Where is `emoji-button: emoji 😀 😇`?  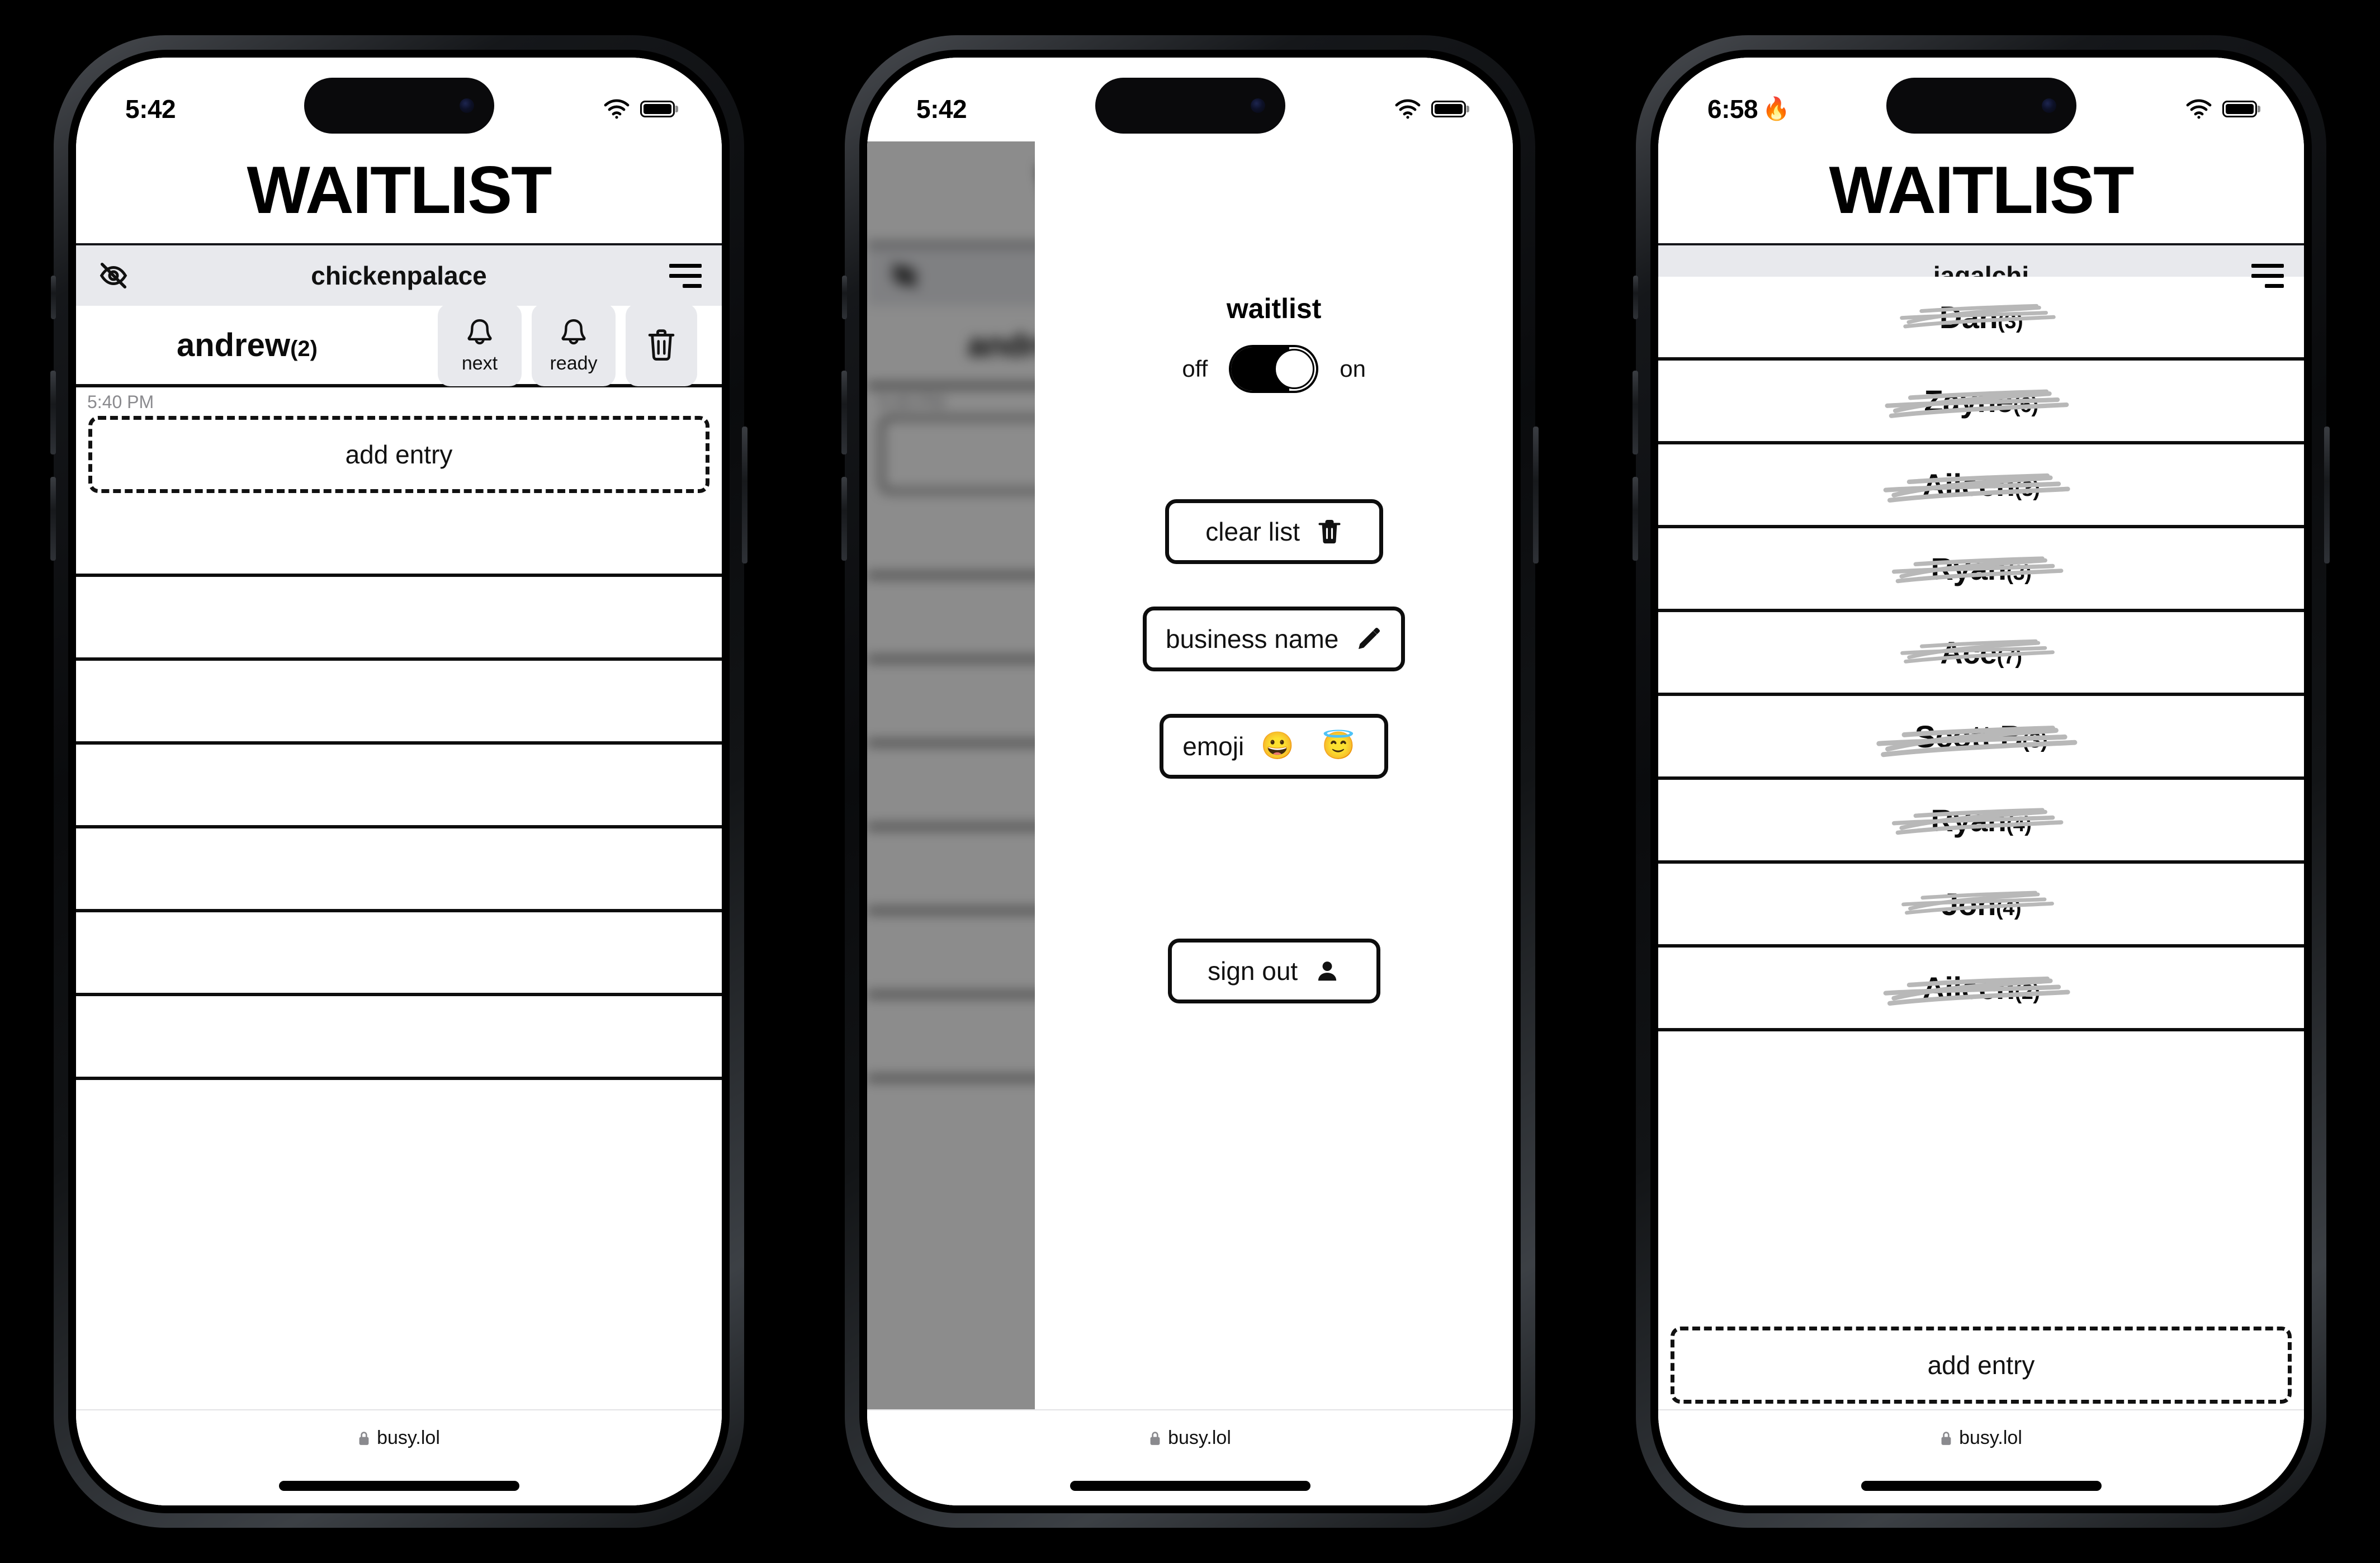 emoji-button: emoji 😀 😇 is located at coordinates (1274, 746).